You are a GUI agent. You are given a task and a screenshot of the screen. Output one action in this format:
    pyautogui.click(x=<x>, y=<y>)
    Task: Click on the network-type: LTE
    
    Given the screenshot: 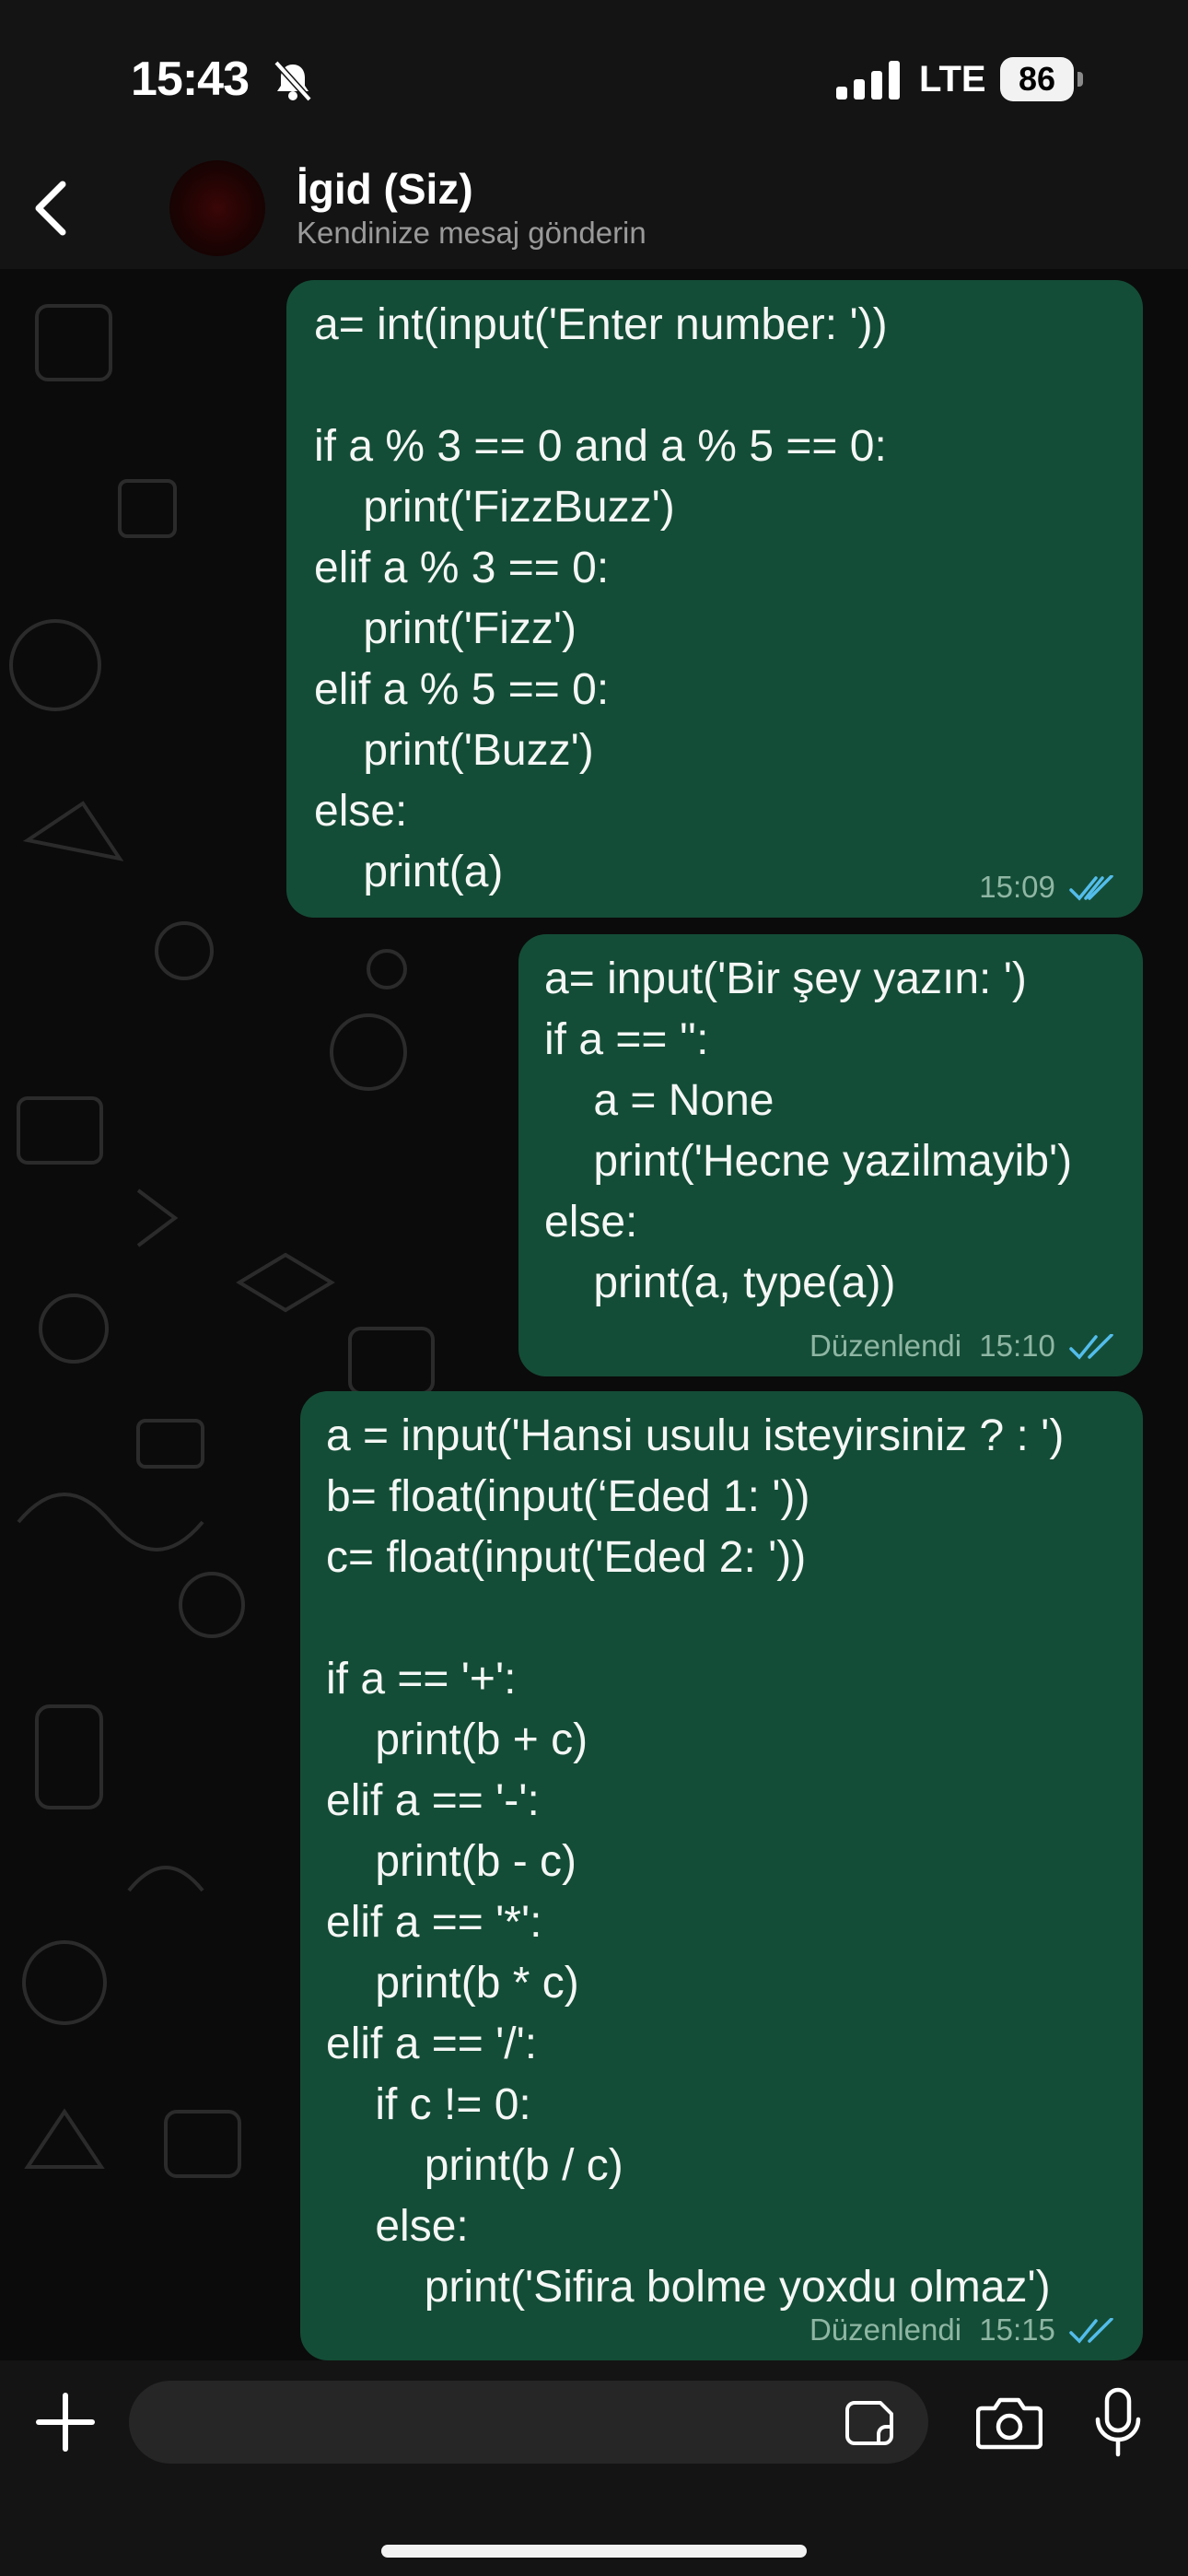 What is the action you would take?
    pyautogui.click(x=952, y=79)
    